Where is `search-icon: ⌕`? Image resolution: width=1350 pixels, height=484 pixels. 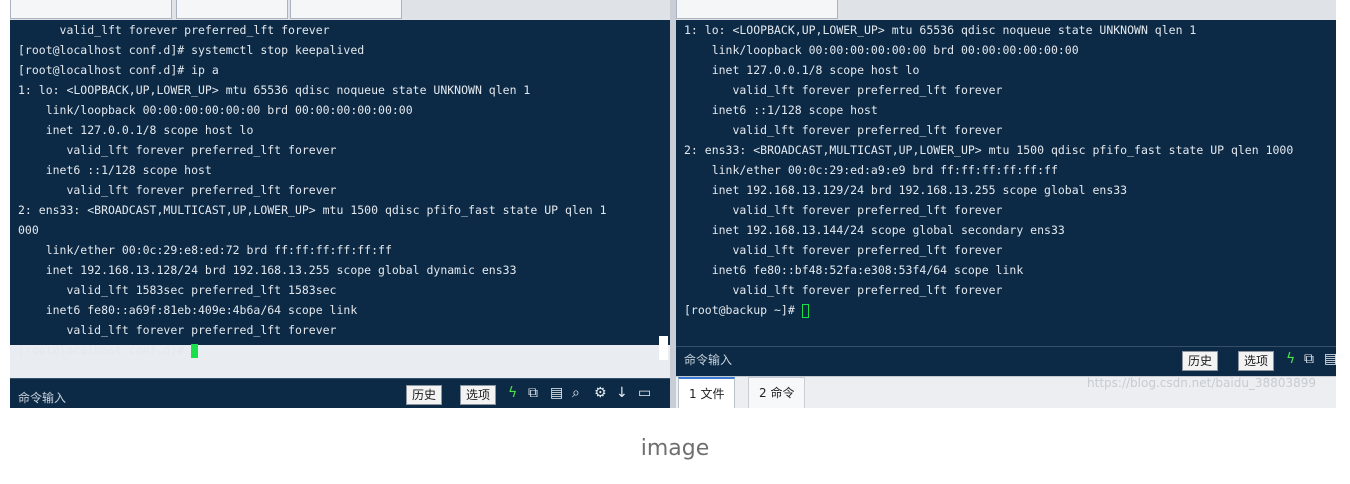 search-icon: ⌕ is located at coordinates (576, 393).